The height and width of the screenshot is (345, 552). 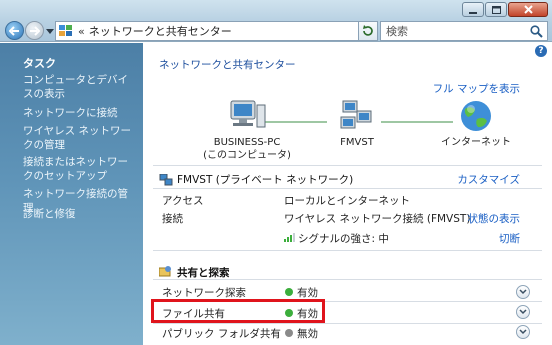 What do you see at coordinates (221, 334) in the screenshot?
I see `public-folder-sharing-label: パブリック フォルダ共有` at bounding box center [221, 334].